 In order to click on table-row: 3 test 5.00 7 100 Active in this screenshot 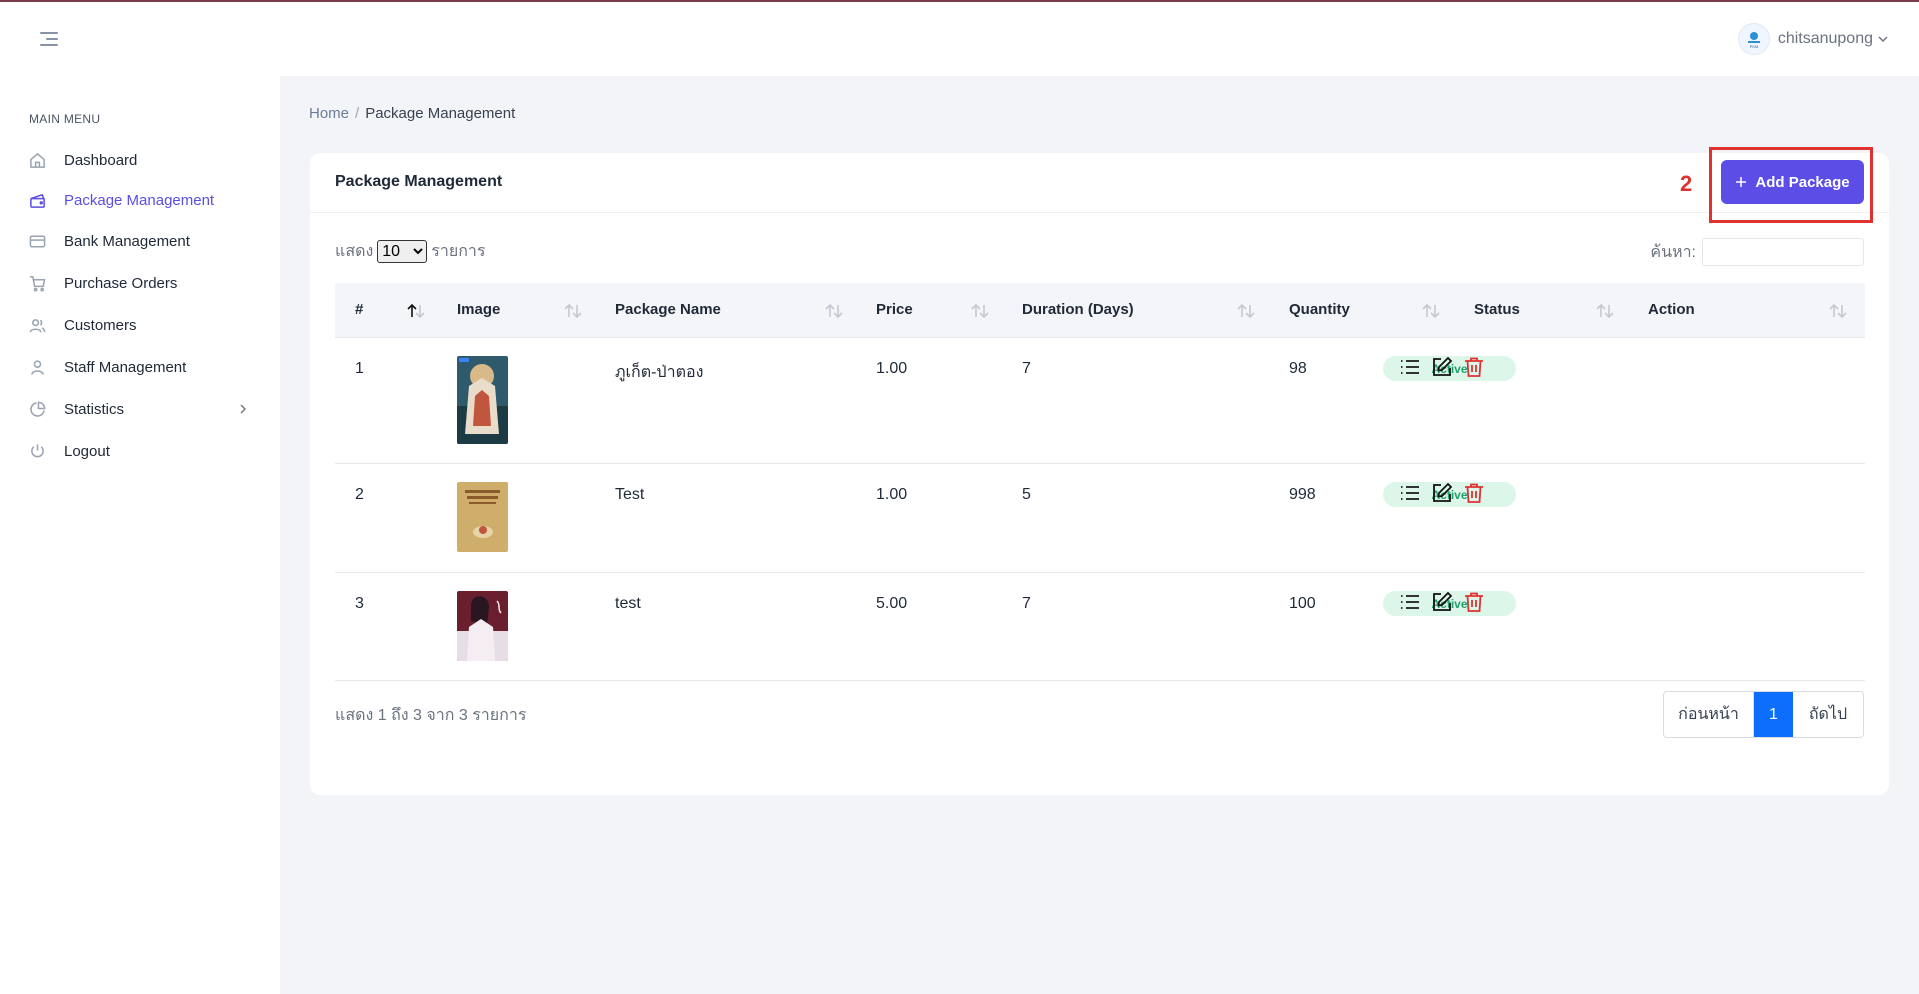, I will do `click(1100, 627)`.